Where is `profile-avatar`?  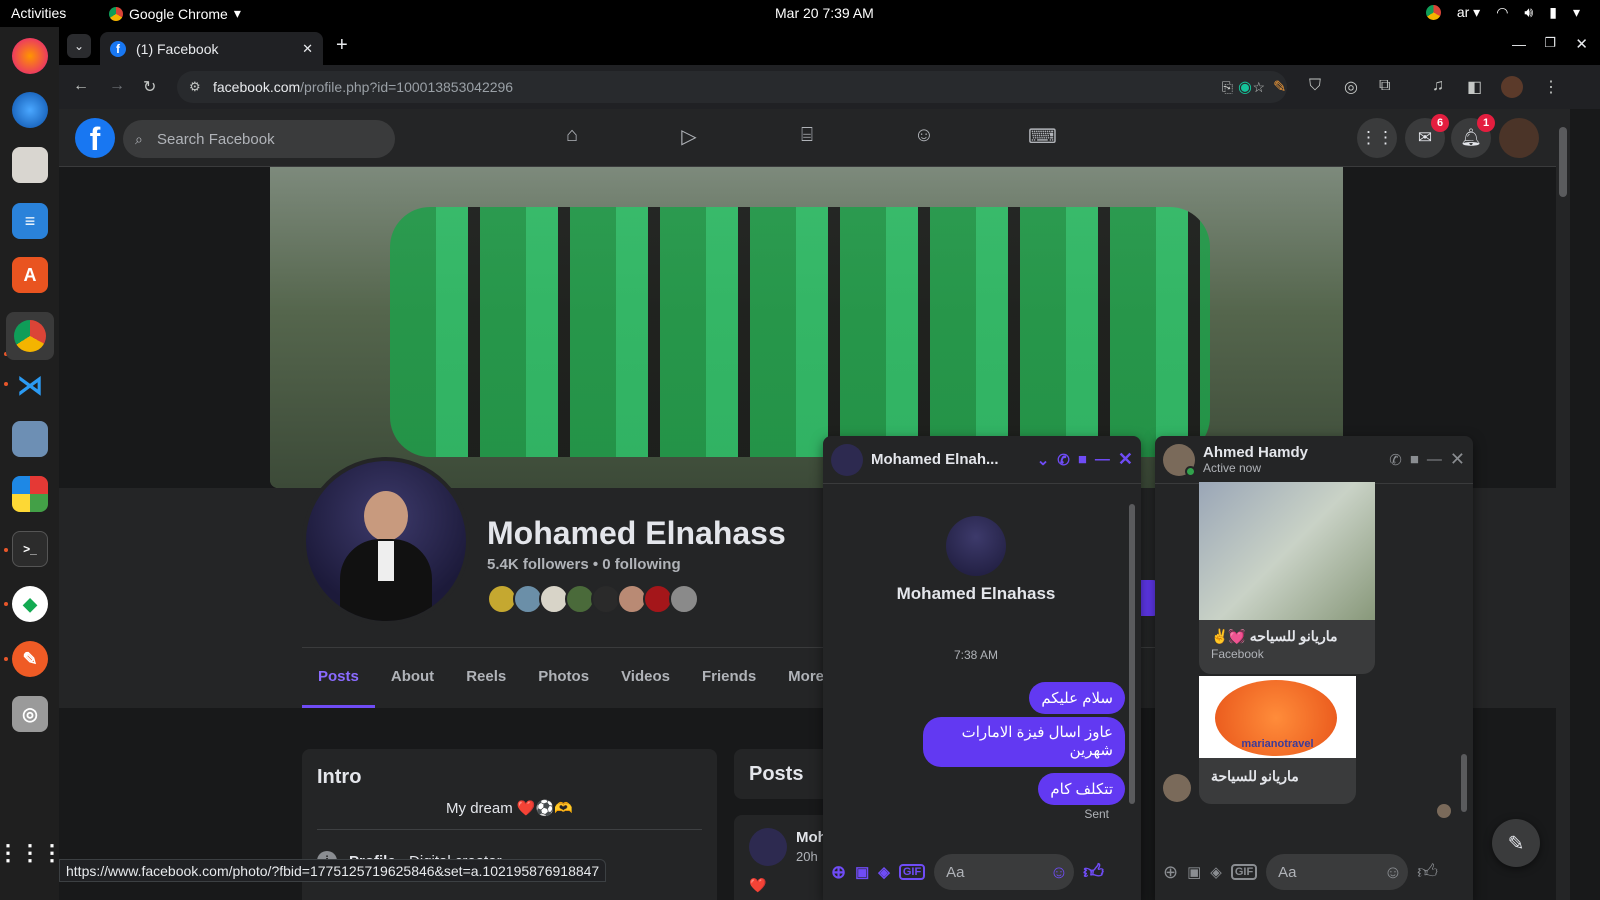
profile-avatar is located at coordinates (386, 541).